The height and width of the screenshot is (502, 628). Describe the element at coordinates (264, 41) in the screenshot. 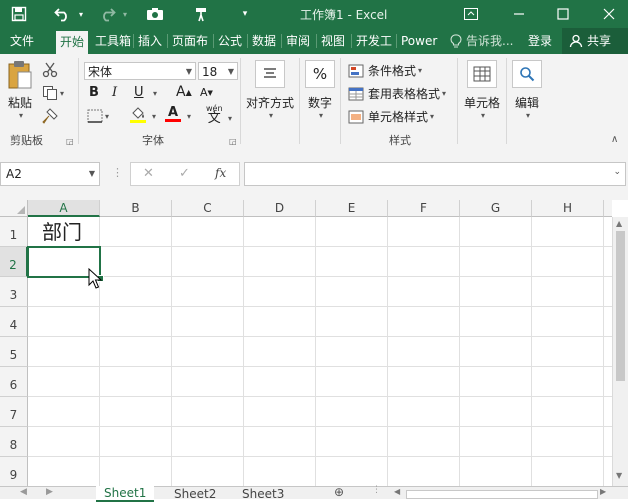

I see `tab-data: 数据` at that location.